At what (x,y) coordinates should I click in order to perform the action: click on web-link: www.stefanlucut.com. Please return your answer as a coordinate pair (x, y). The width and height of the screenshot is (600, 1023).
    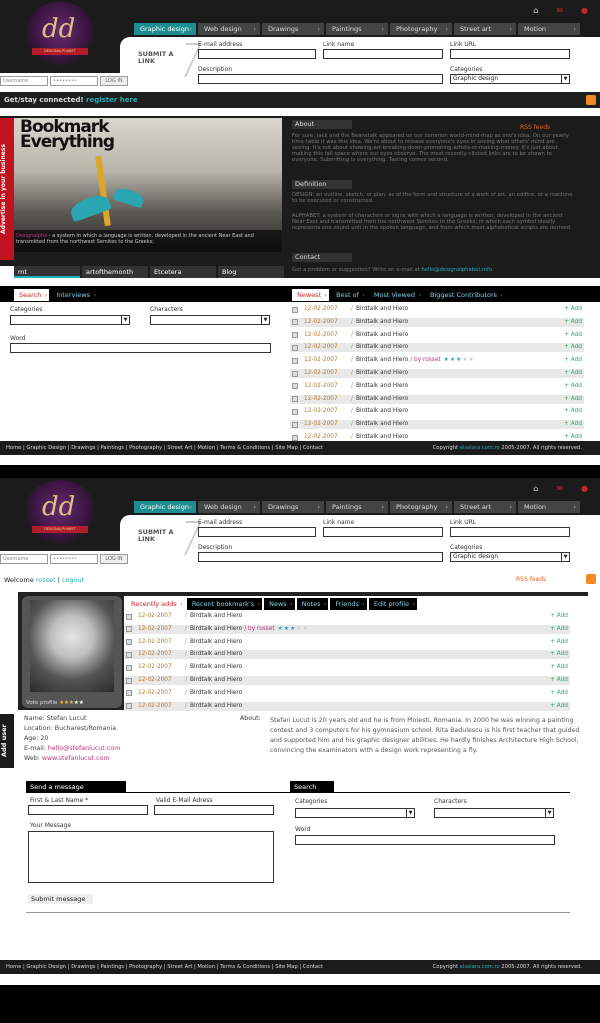
    Looking at the image, I should click on (76, 758).